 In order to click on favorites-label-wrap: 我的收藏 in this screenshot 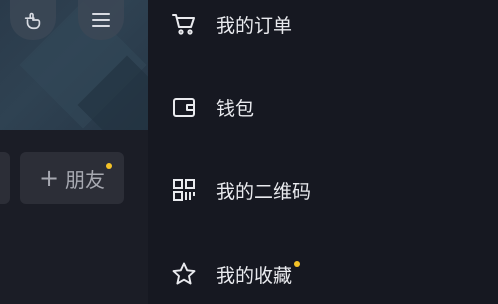, I will do `click(258, 273)`.